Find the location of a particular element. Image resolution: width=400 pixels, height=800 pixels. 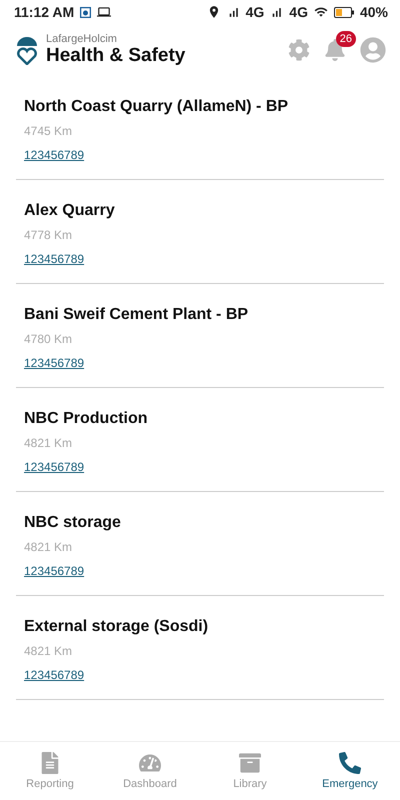

nav-tab: Emergency is located at coordinates (350, 771).